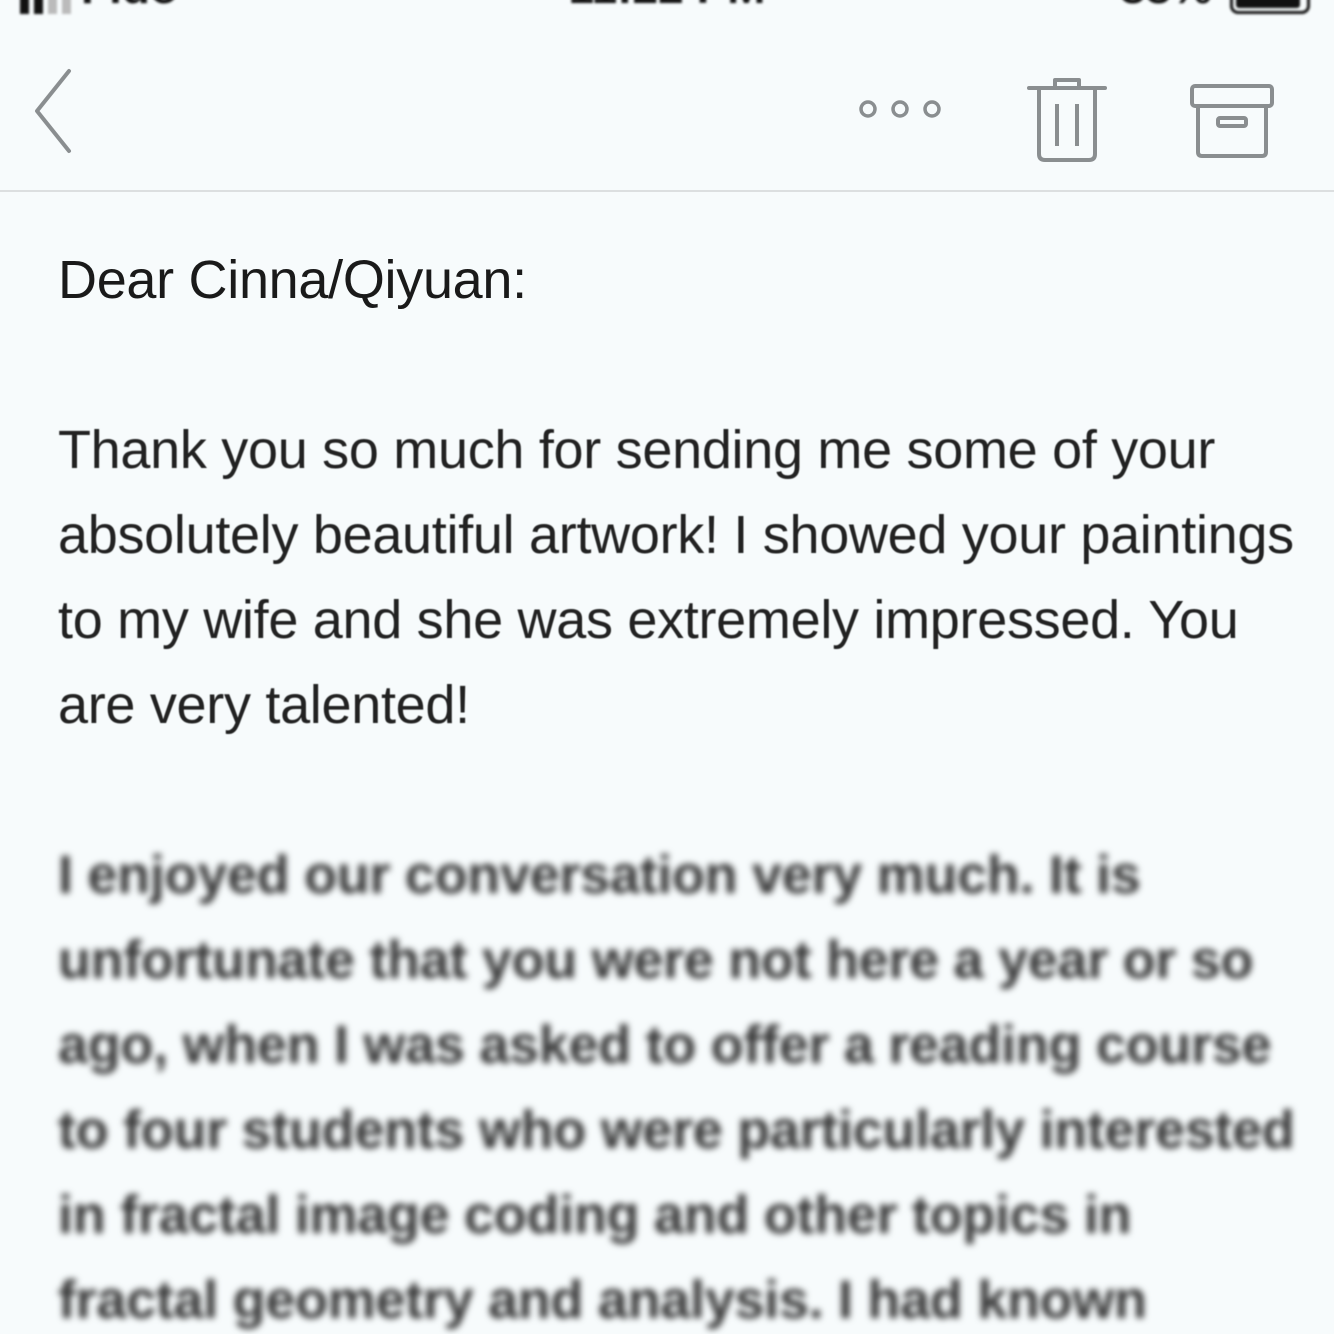 The height and width of the screenshot is (1334, 1334). I want to click on back-button, so click(57, 110).